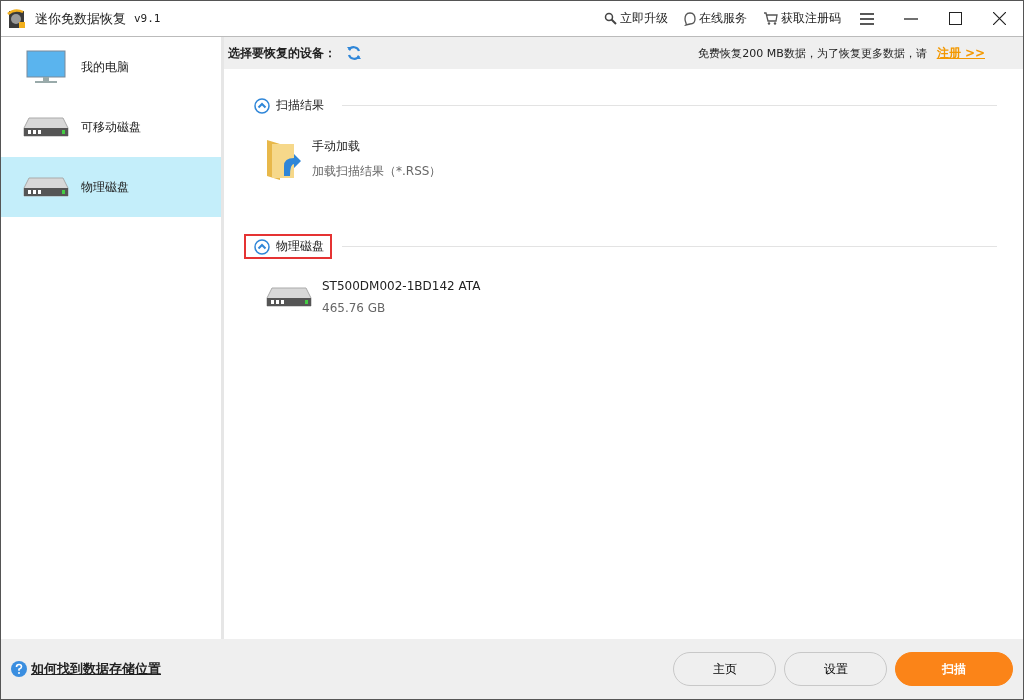 Image resolution: width=1024 pixels, height=700 pixels. I want to click on footer-button: 设置, so click(835, 669).